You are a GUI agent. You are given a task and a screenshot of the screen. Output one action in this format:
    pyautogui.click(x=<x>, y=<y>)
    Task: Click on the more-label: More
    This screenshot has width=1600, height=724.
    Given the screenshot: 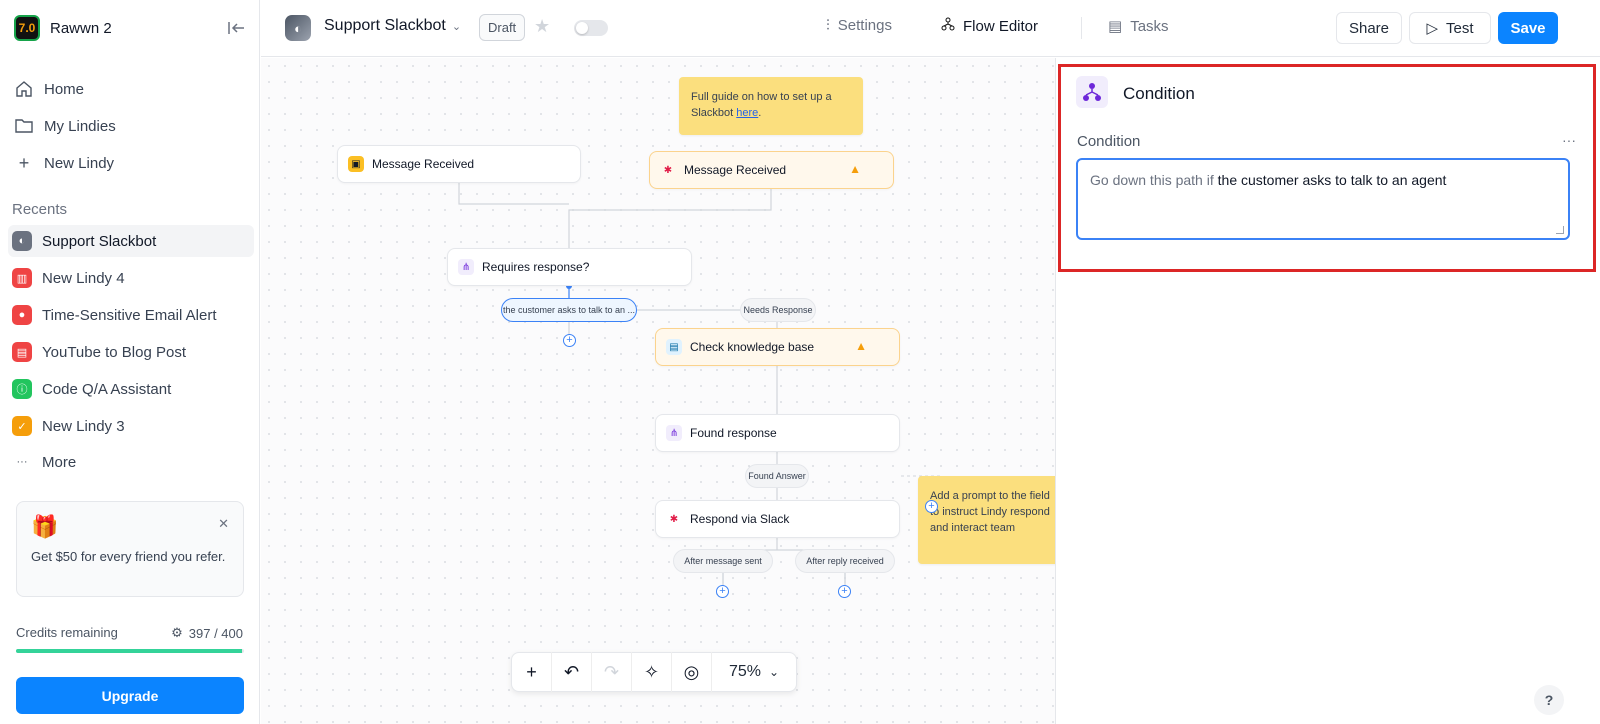 What is the action you would take?
    pyautogui.click(x=59, y=462)
    